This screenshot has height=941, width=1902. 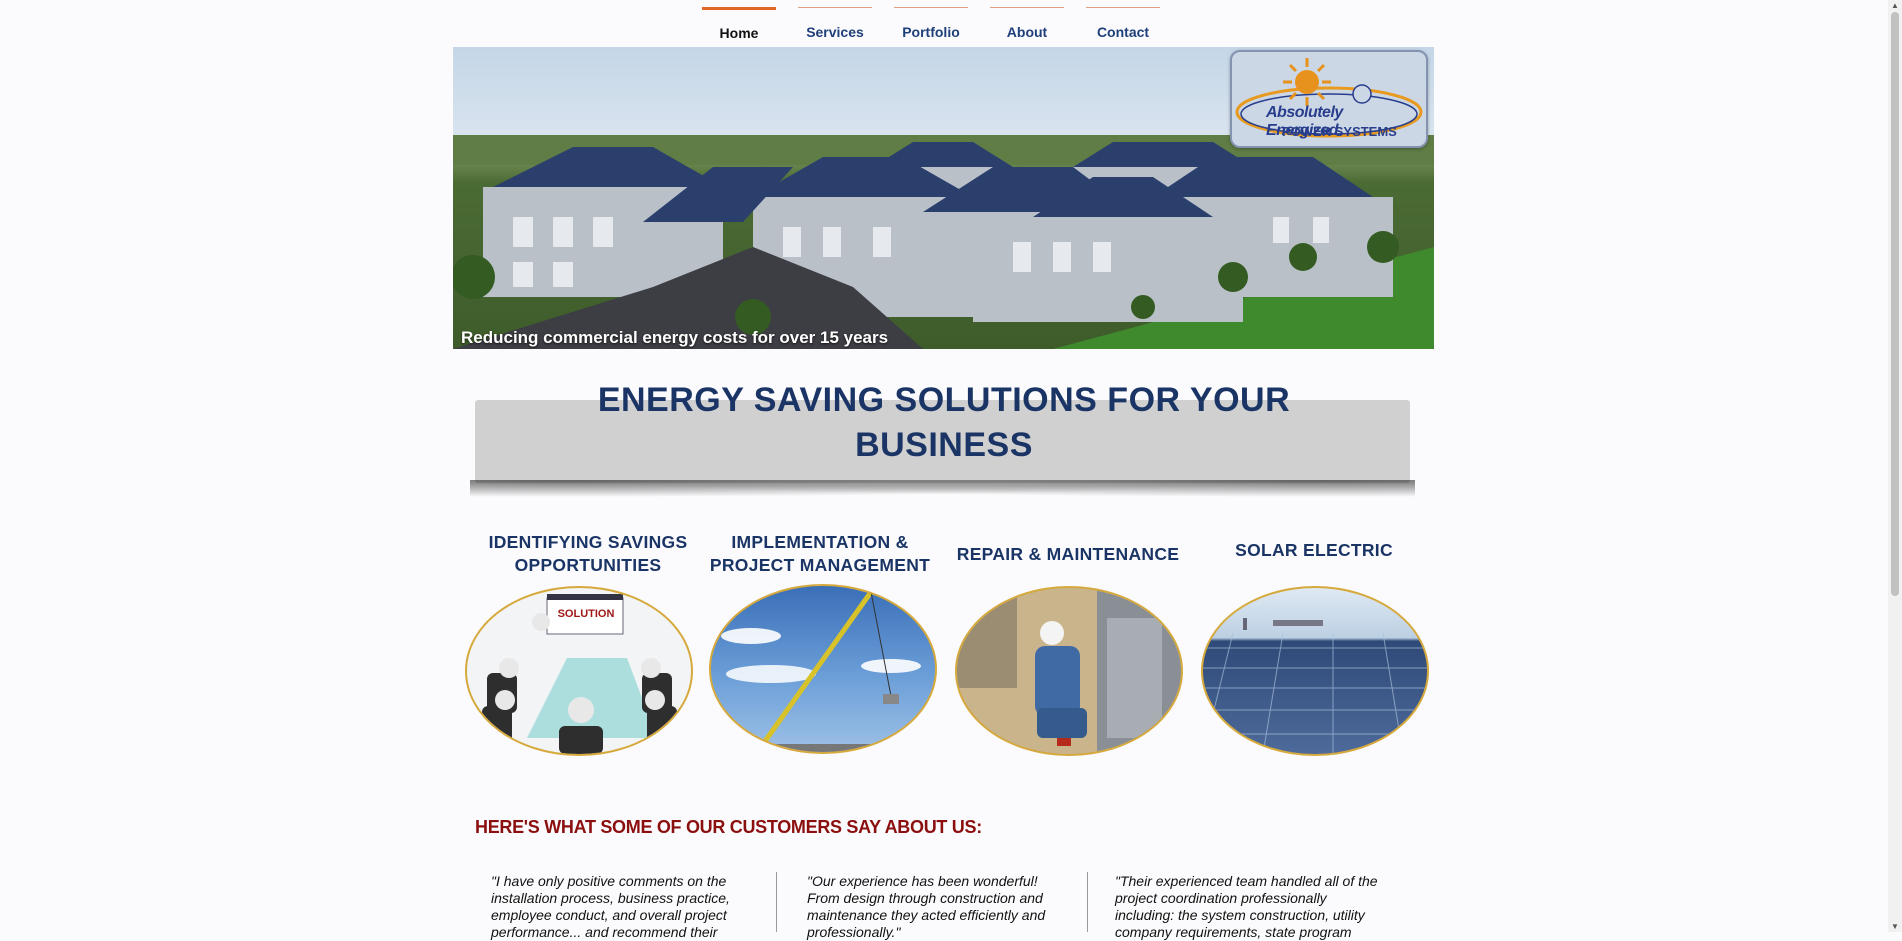 What do you see at coordinates (588, 554) in the screenshot?
I see `service-title-savings: IDENTIFYING SAVINGS OPPORTUNITIES` at bounding box center [588, 554].